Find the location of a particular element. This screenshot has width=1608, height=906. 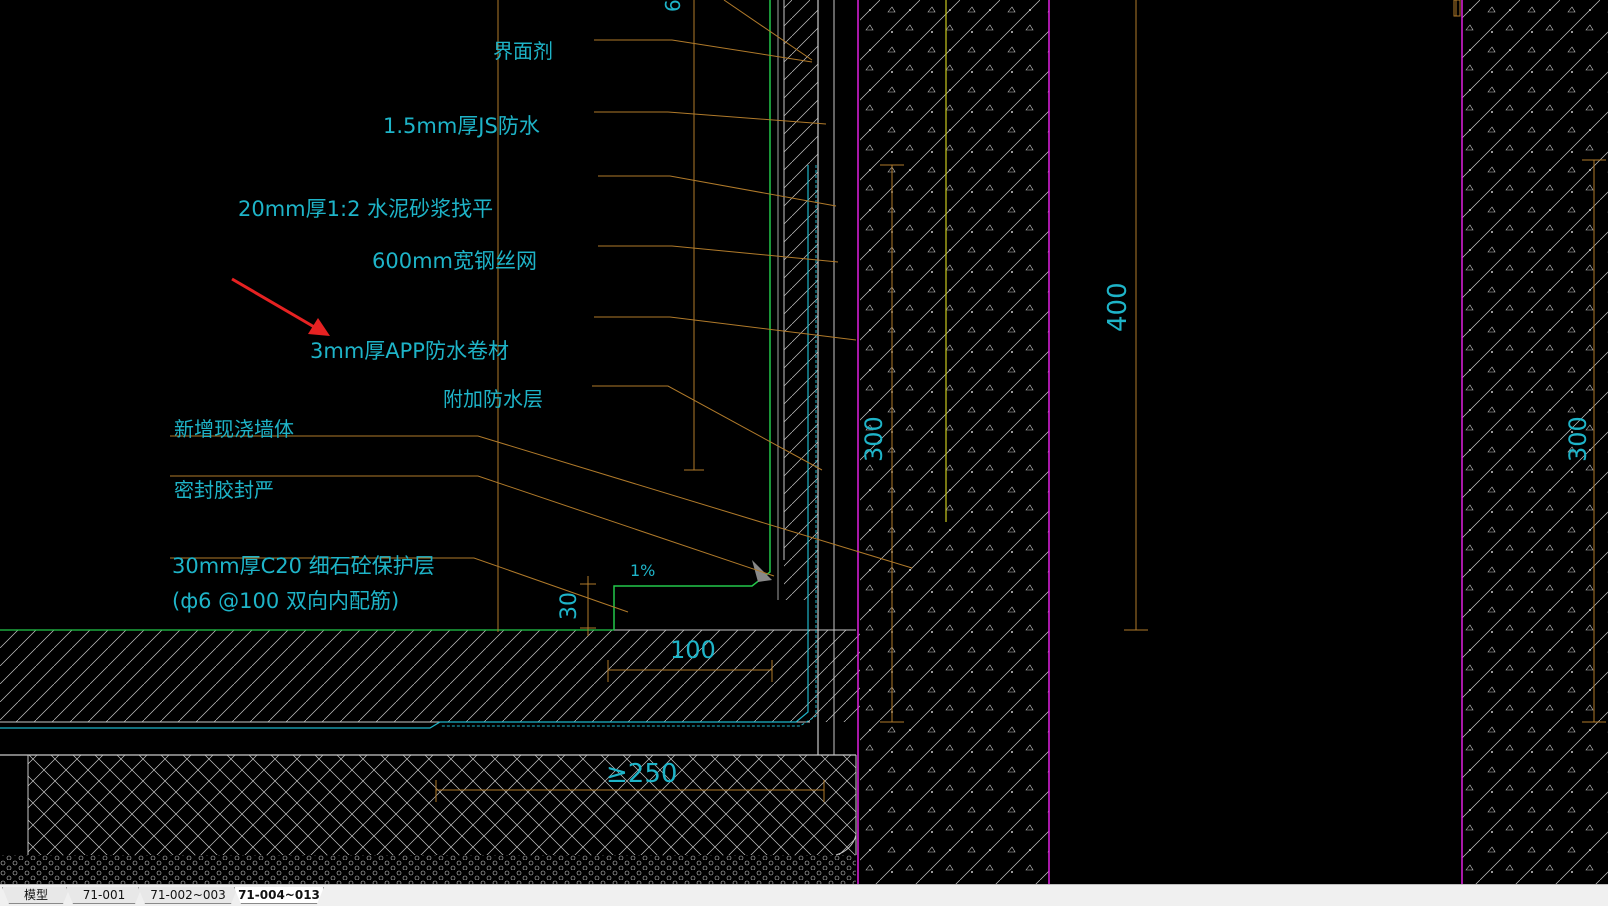

dim-400: 400 is located at coordinates (1118, 307).